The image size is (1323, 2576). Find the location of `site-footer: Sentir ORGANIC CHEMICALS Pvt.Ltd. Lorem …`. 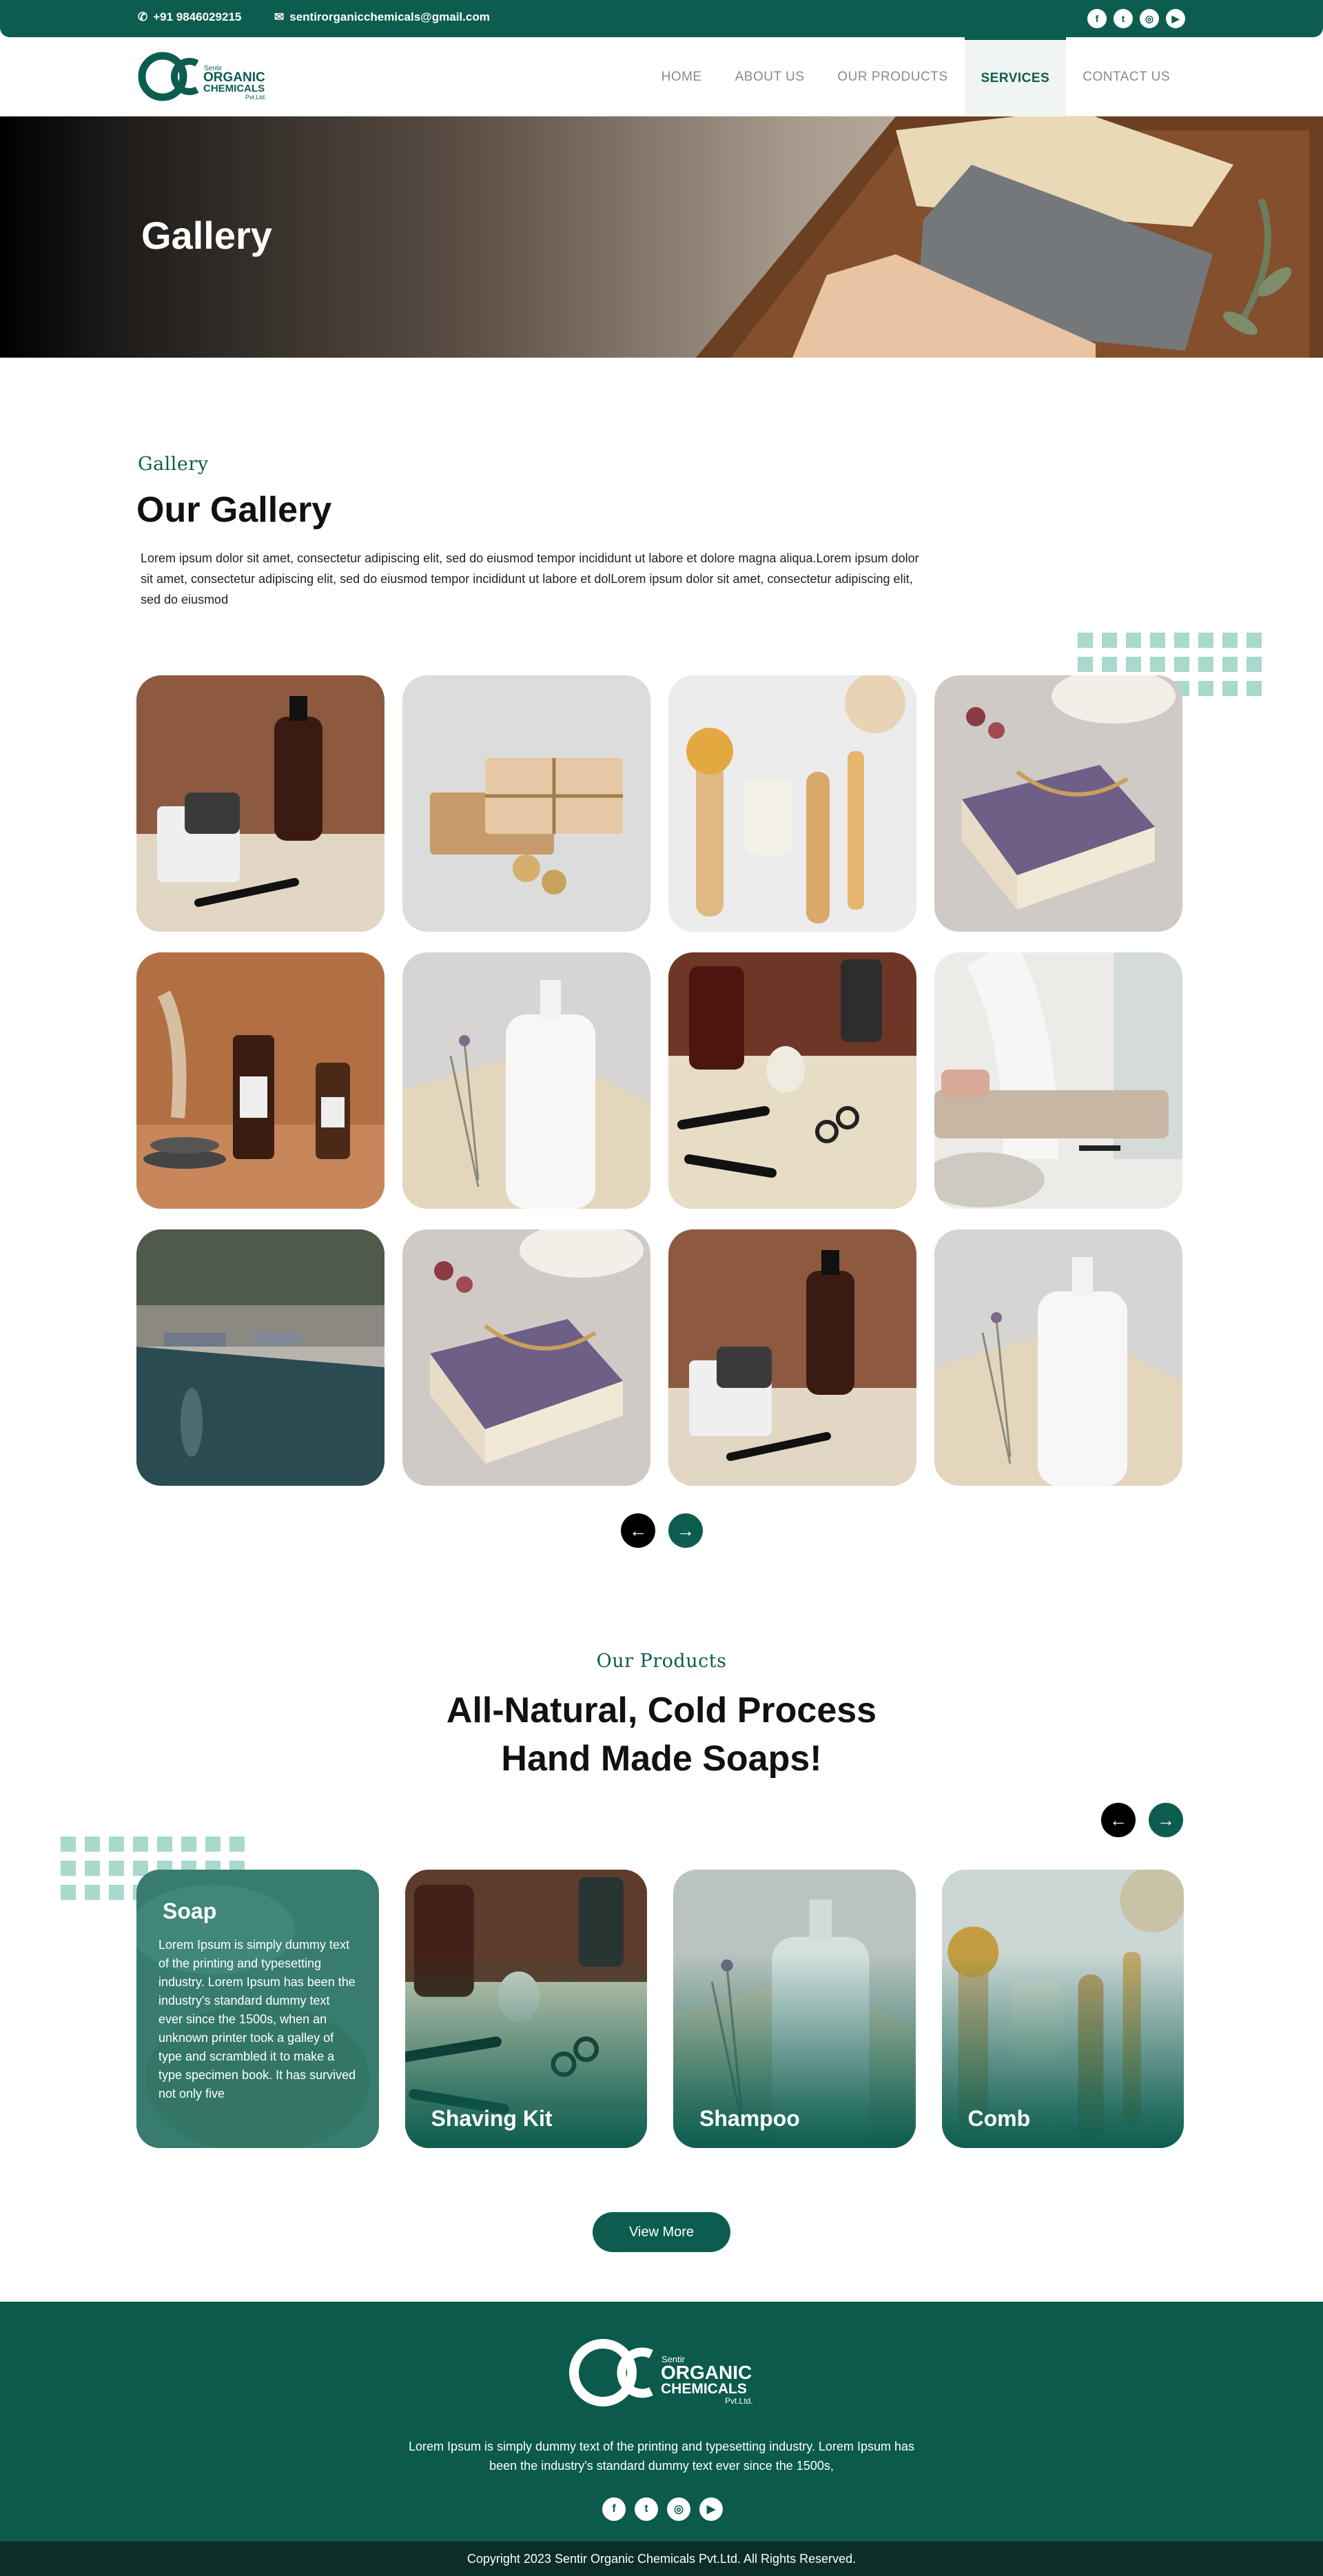

site-footer: Sentir ORGANIC CHEMICALS Pvt.Ltd. Lorem … is located at coordinates (661, 2422).